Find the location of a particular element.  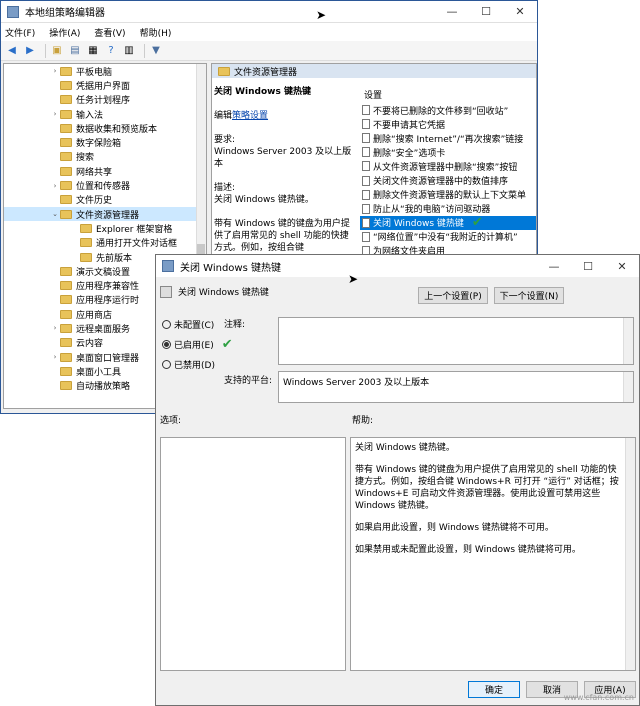

tree-item: 通用打开文件对话框 is located at coordinates (105, 243).